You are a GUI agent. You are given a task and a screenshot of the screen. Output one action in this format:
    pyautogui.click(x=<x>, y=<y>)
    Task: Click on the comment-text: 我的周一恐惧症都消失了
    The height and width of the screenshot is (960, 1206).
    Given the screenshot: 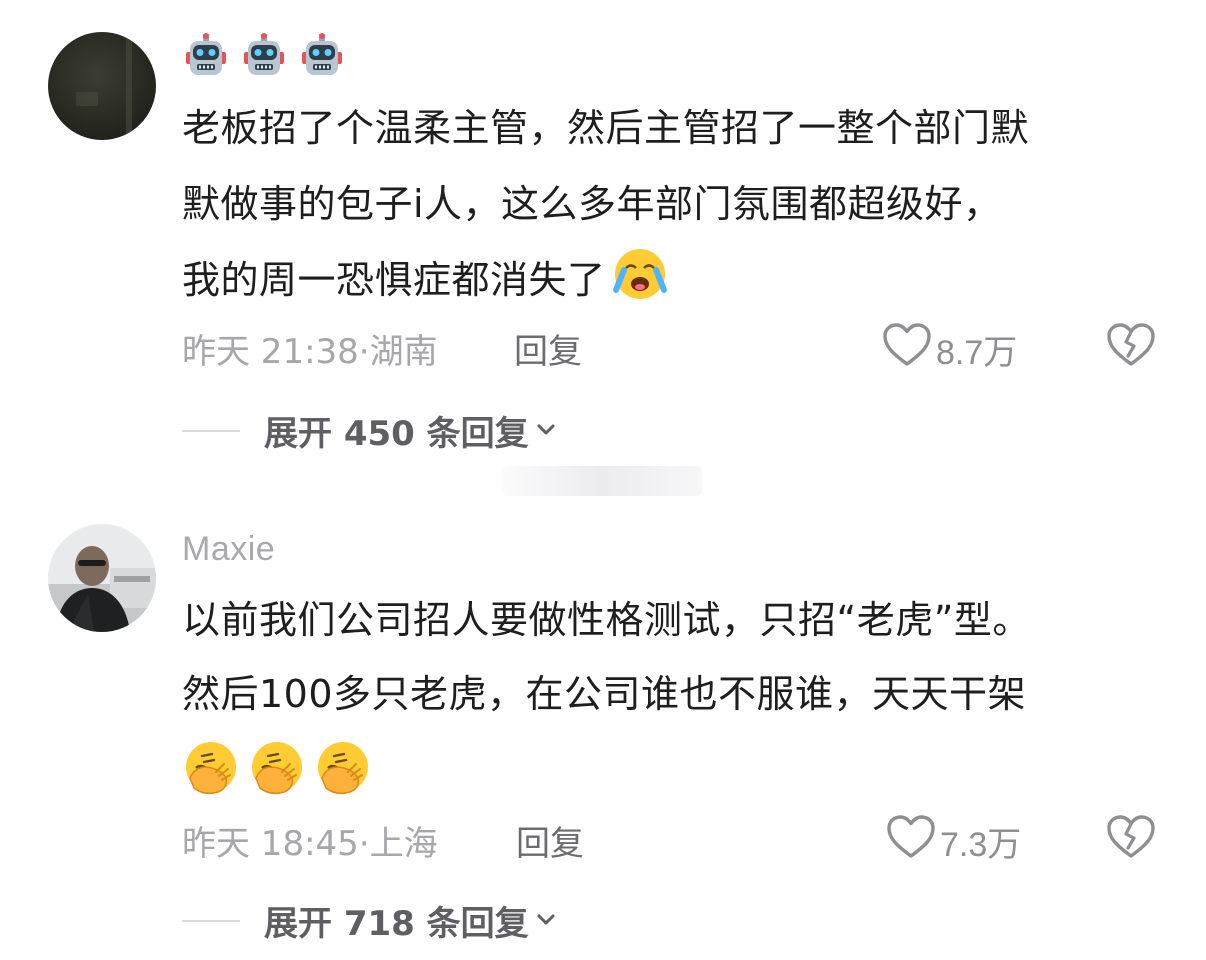 What is the action you would take?
    pyautogui.click(x=394, y=279)
    